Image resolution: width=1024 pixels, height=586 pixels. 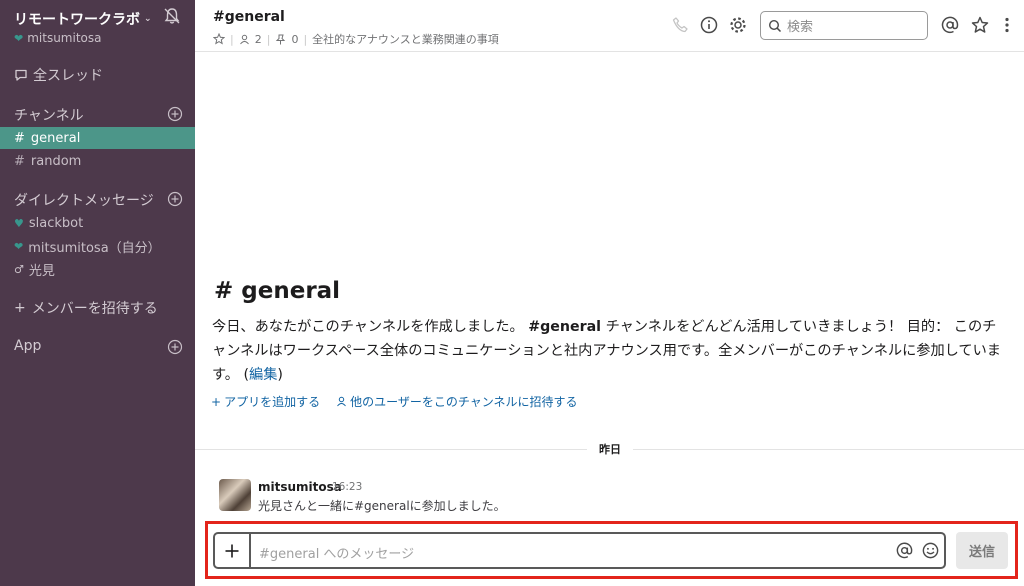 I want to click on add-dm-icon, so click(x=175, y=199).